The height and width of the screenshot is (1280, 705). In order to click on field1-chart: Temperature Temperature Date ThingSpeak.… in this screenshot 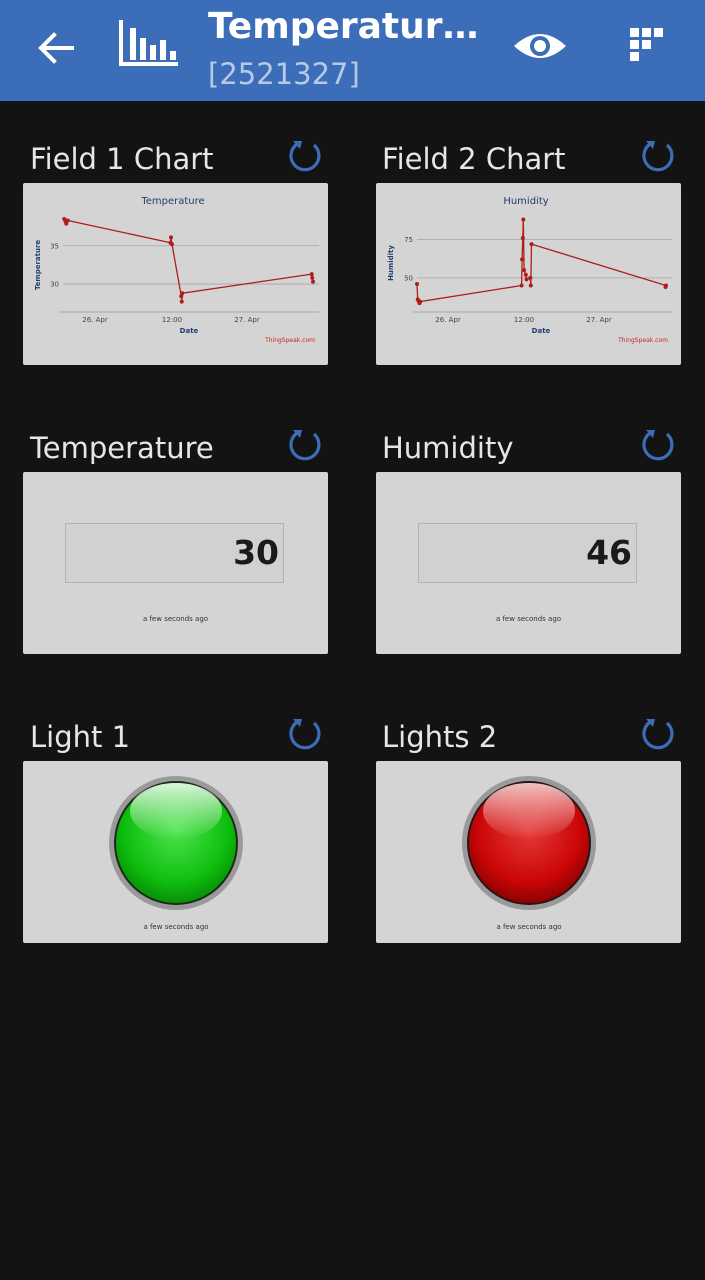, I will do `click(176, 270)`.